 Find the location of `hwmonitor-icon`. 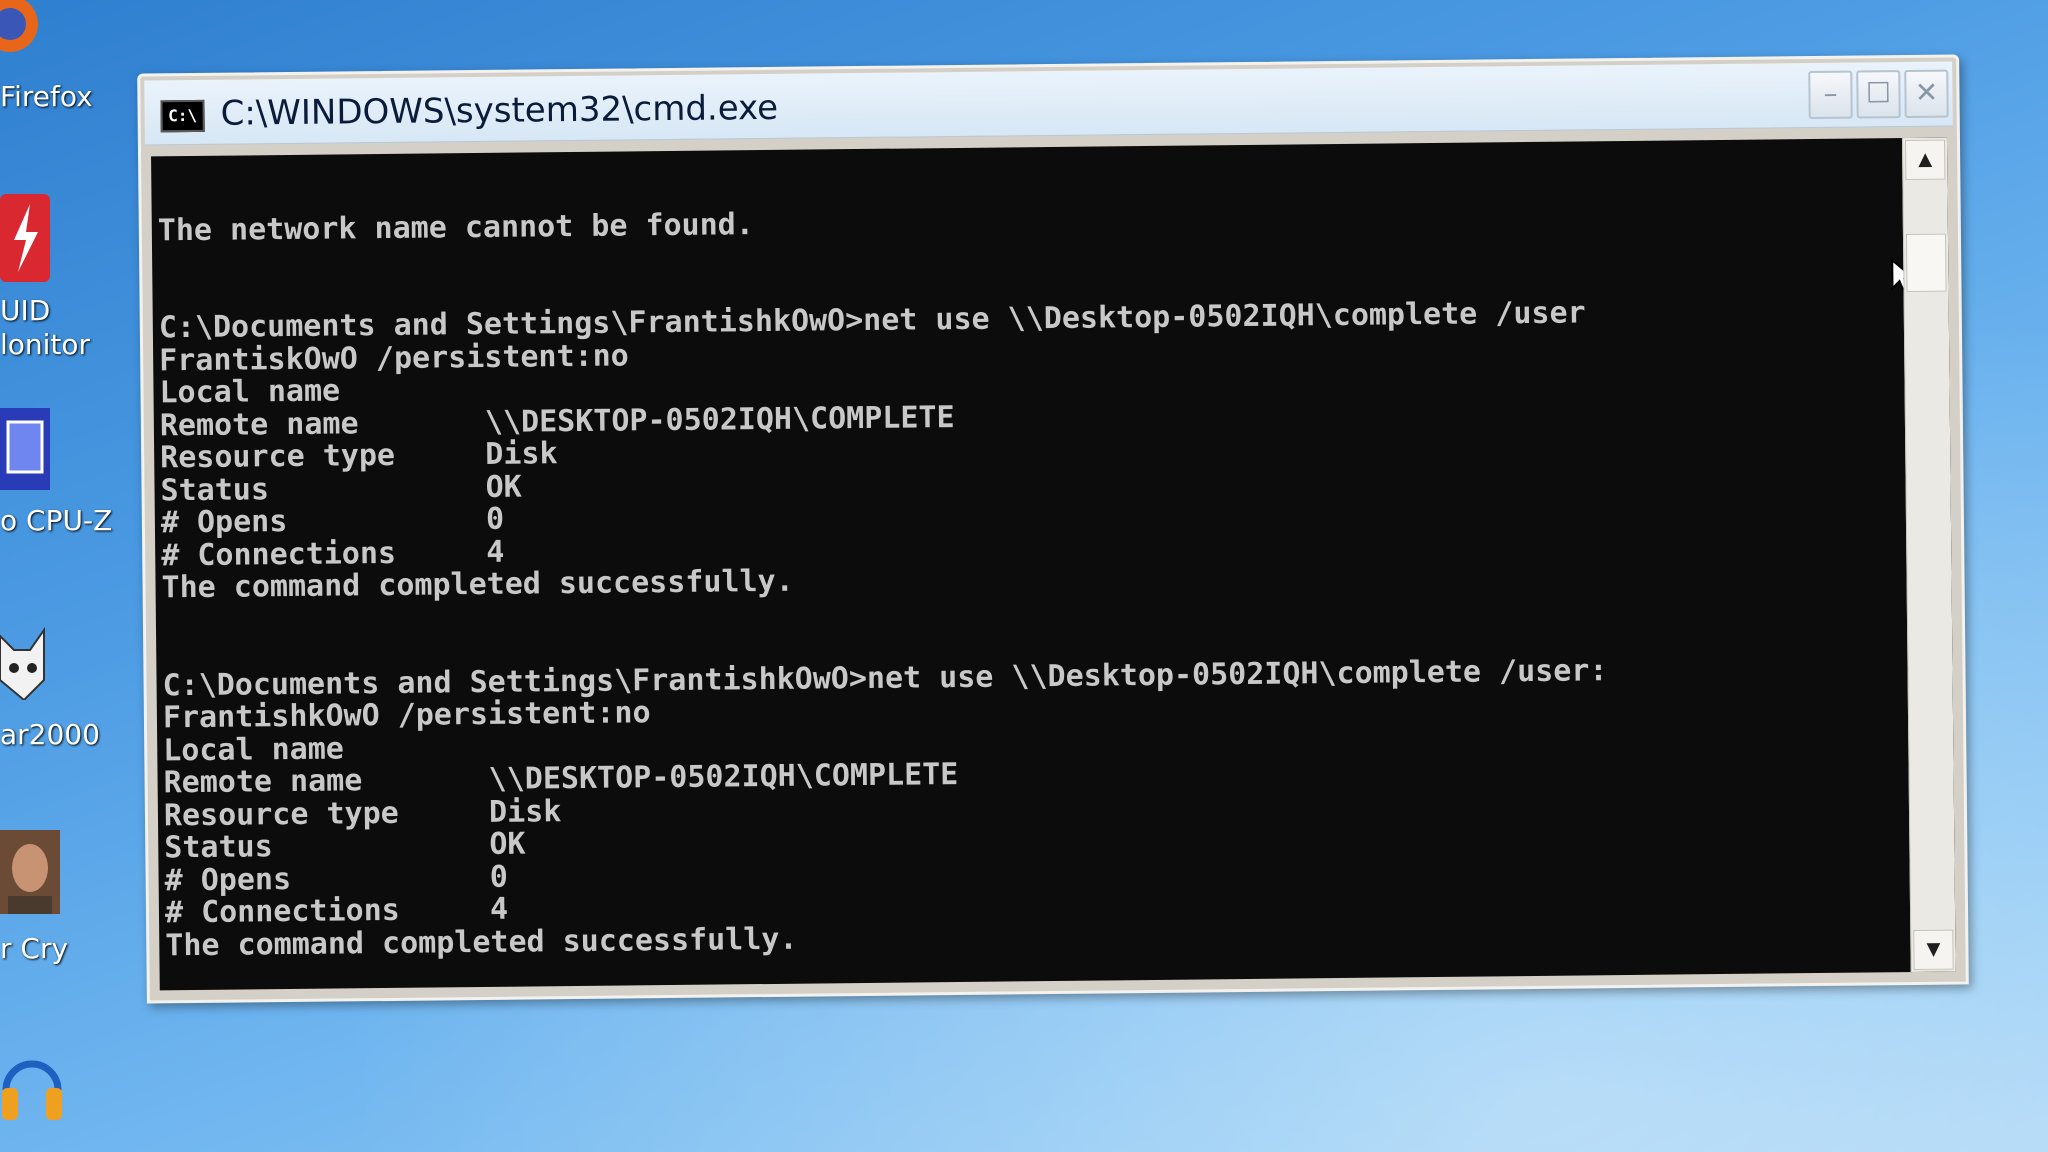

hwmonitor-icon is located at coordinates (25, 238).